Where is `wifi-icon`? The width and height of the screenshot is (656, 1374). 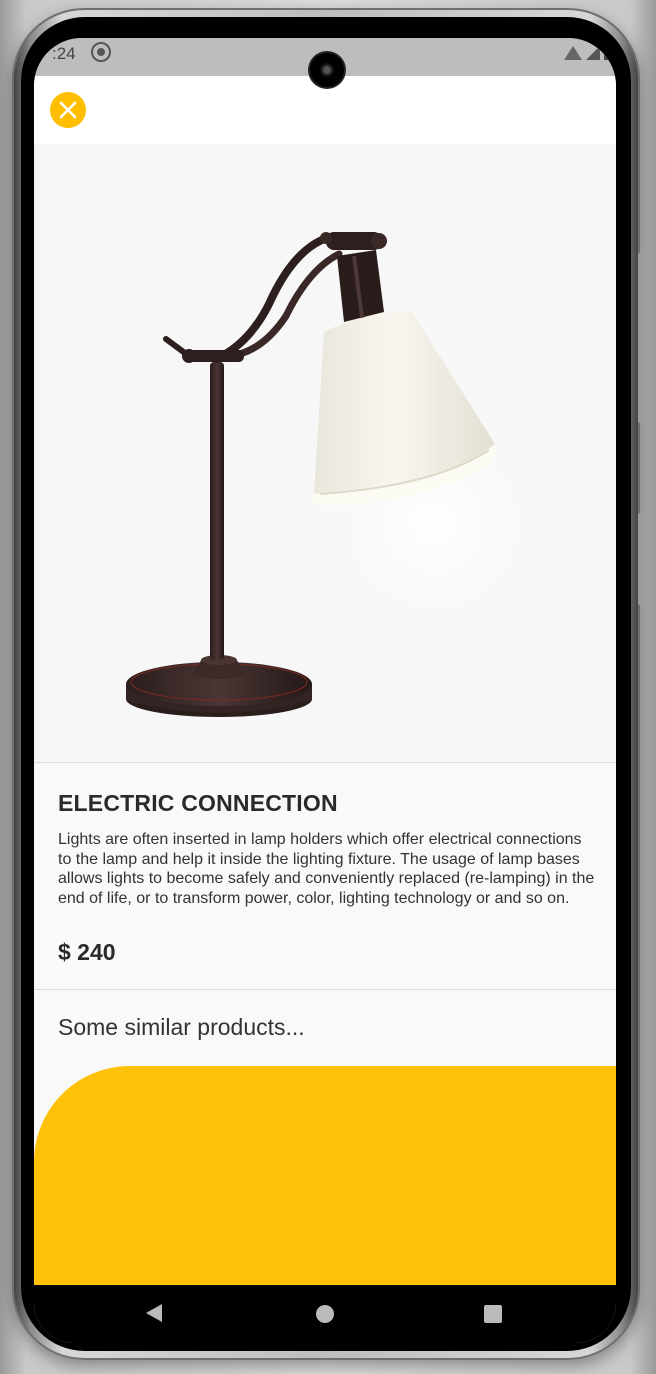
wifi-icon is located at coordinates (573, 53).